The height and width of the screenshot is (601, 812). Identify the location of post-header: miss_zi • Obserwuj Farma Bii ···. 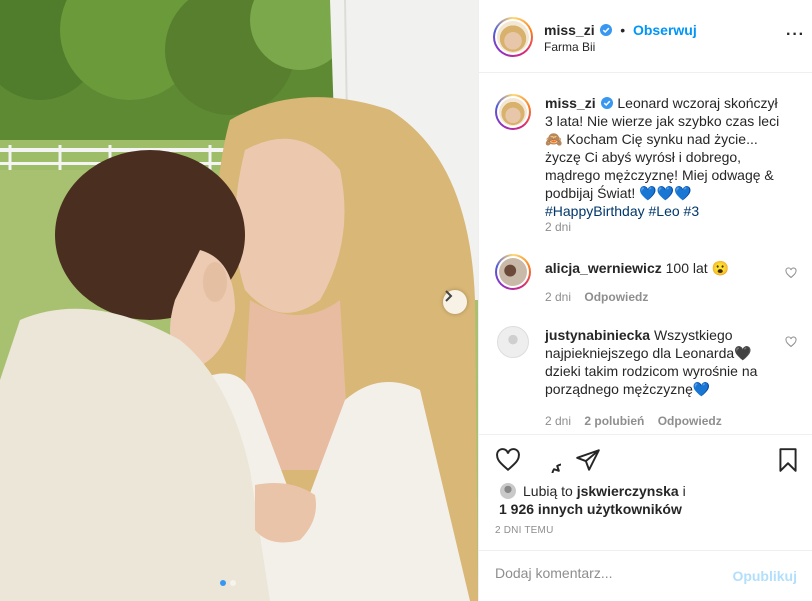
(645, 36).